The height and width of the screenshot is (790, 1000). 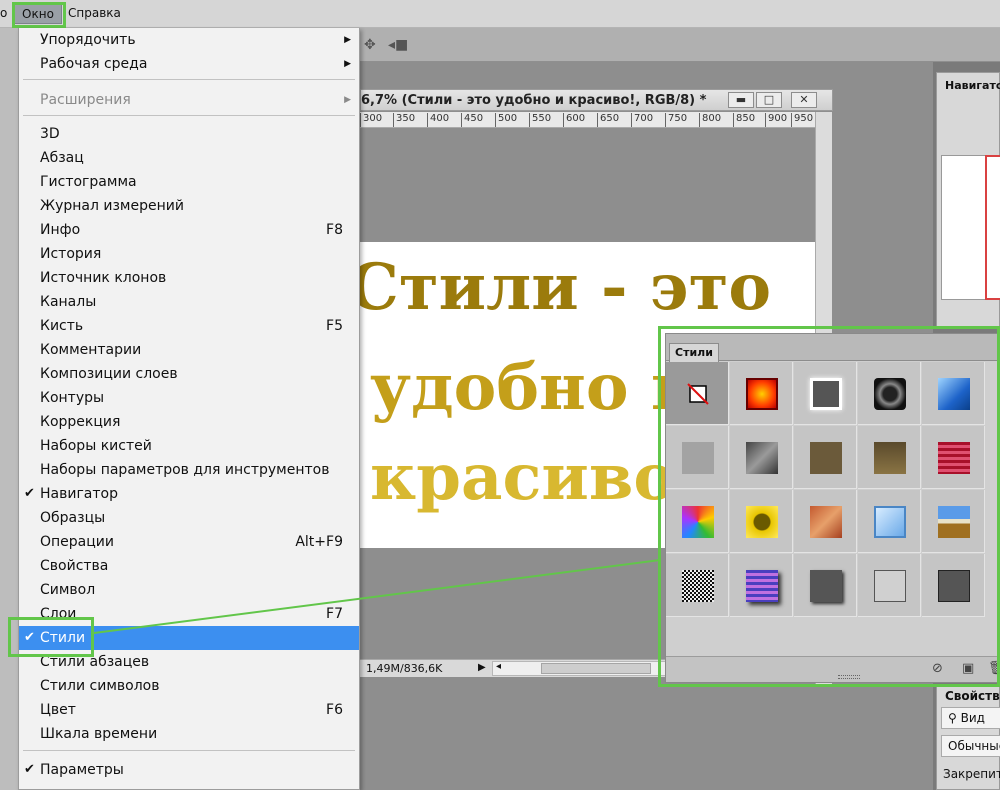 I want to click on ruler-tick: 450, so click(x=472, y=120).